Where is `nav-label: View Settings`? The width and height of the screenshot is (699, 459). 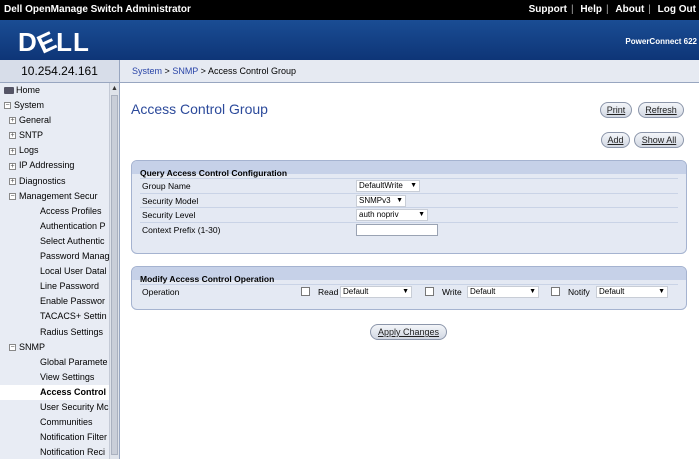 nav-label: View Settings is located at coordinates (67, 376).